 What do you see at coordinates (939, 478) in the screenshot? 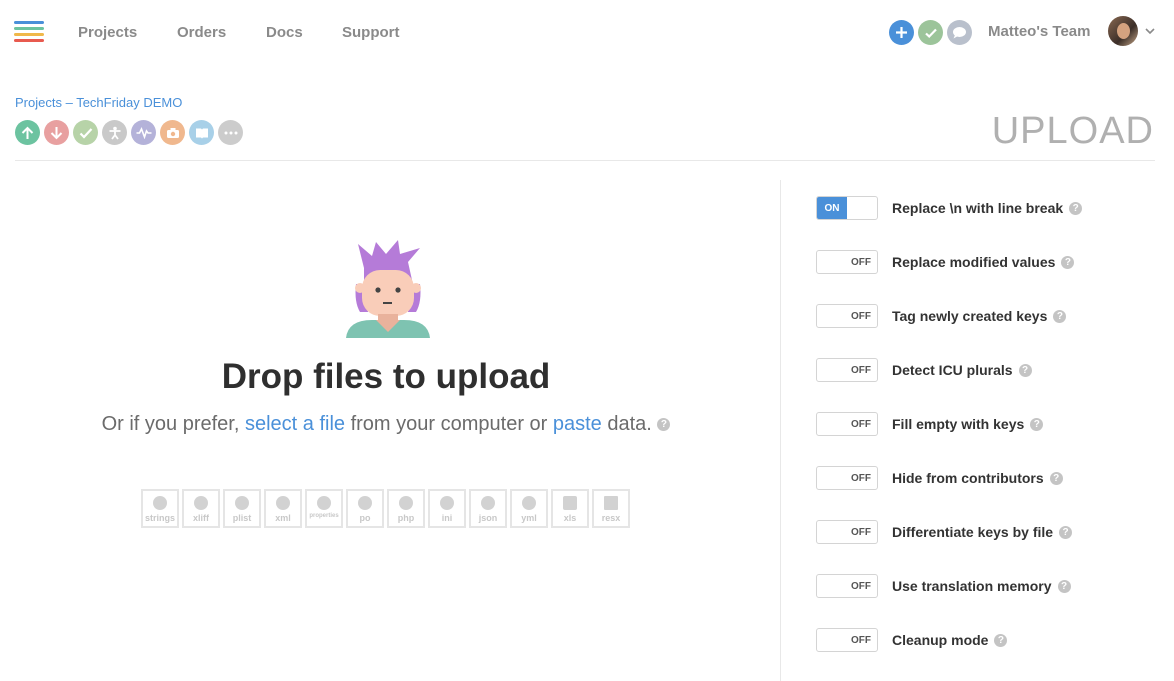
I see `option-hide-contributors: OFF Hide from contributors ?` at bounding box center [939, 478].